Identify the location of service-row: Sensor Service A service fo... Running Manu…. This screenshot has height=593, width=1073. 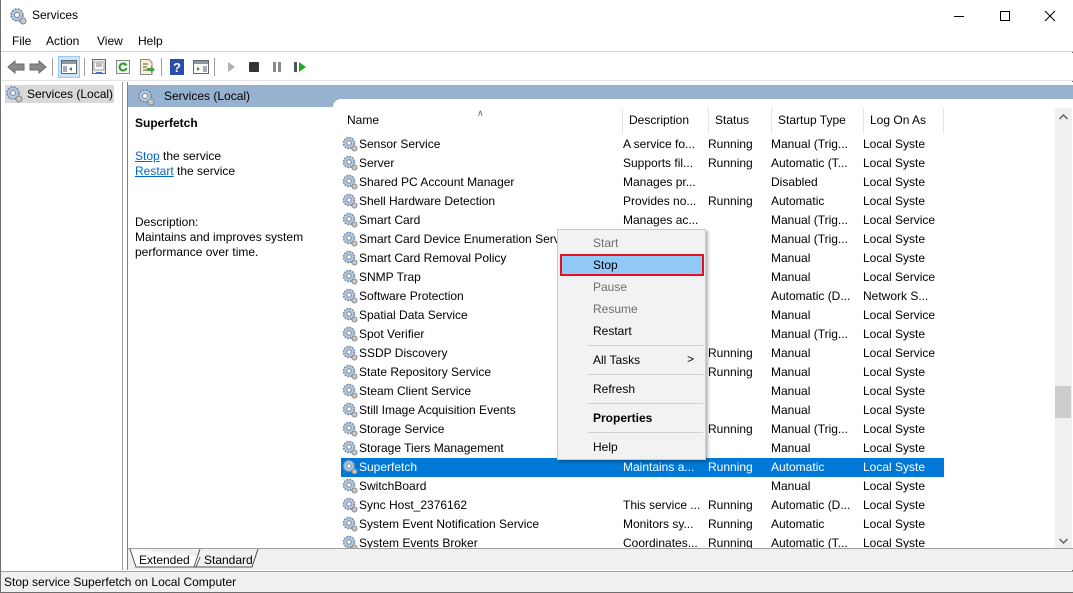
(642, 144).